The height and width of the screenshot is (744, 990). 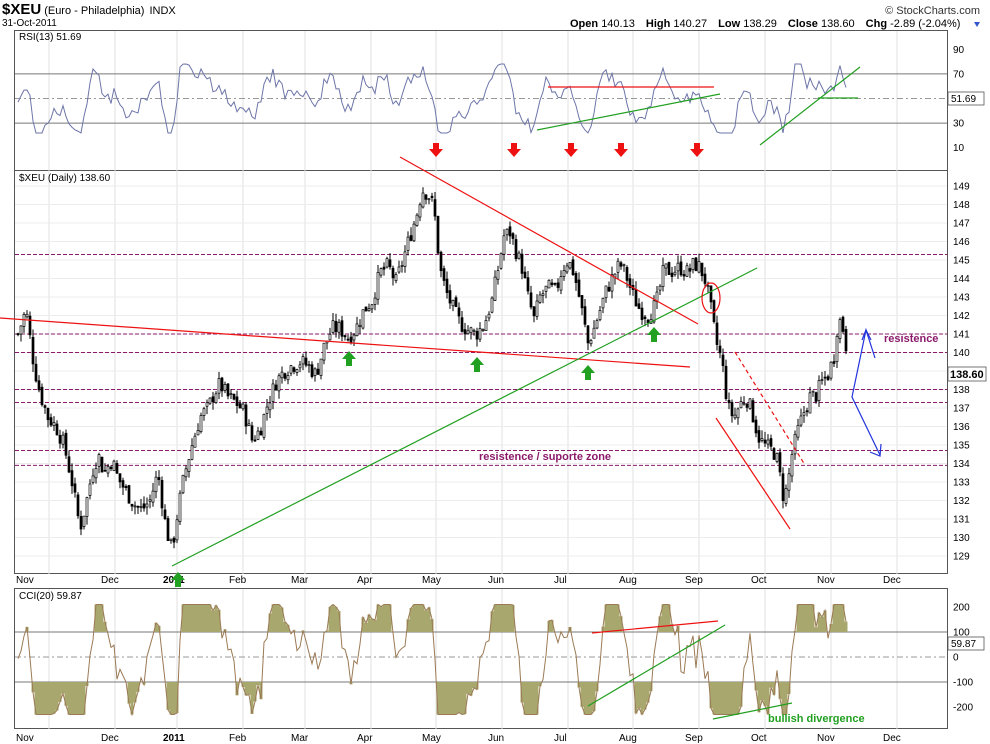 I want to click on cci-tick-label: -200, so click(x=963, y=708).